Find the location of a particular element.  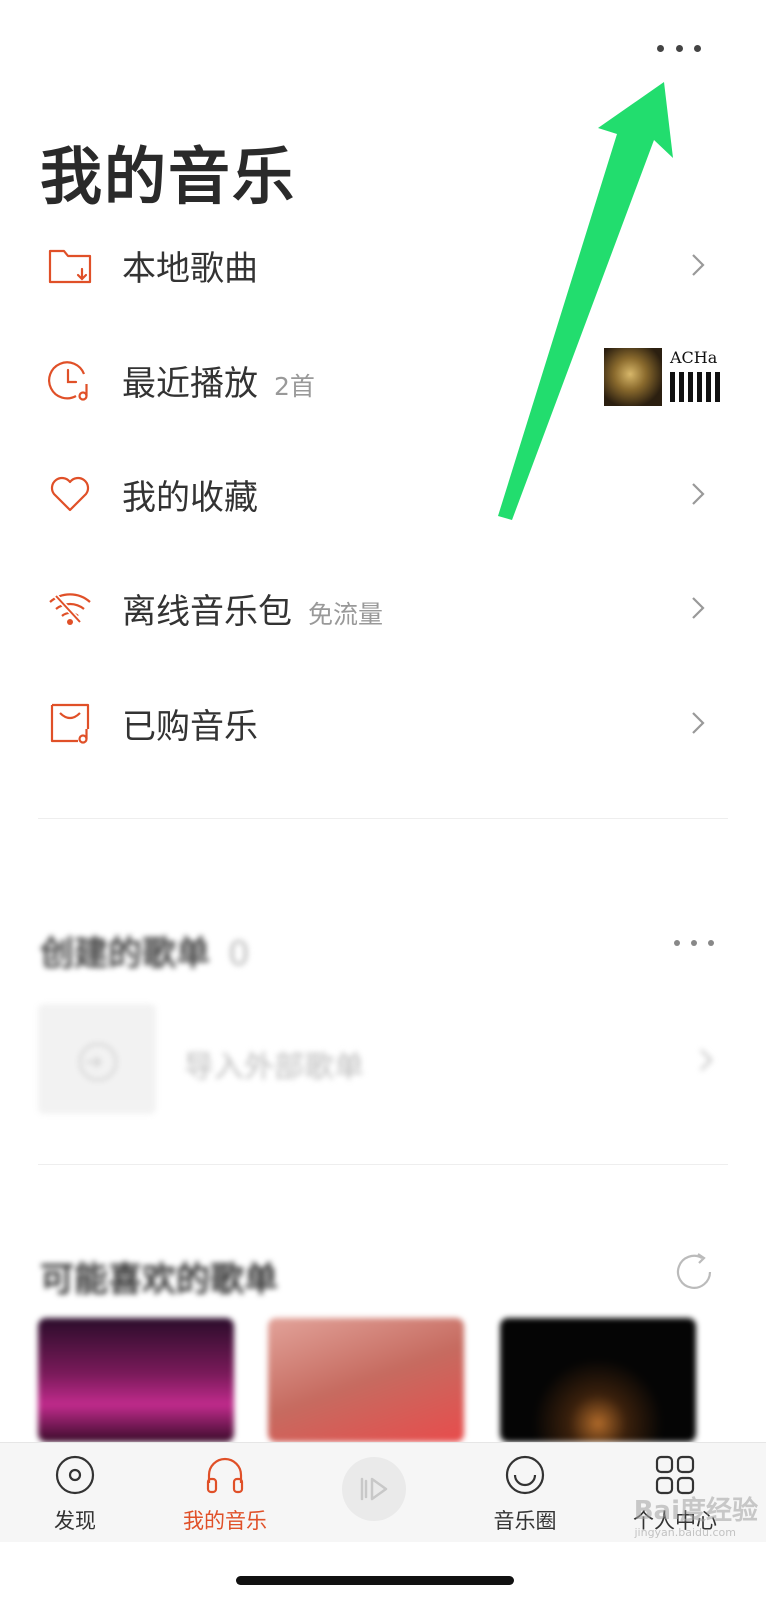

import-icon is located at coordinates (98, 1062).